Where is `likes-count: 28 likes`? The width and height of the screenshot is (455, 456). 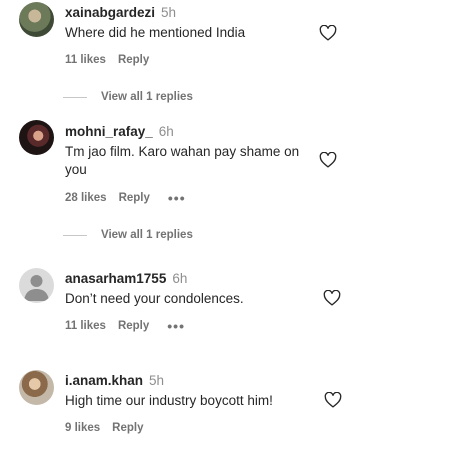 likes-count: 28 likes is located at coordinates (86, 198).